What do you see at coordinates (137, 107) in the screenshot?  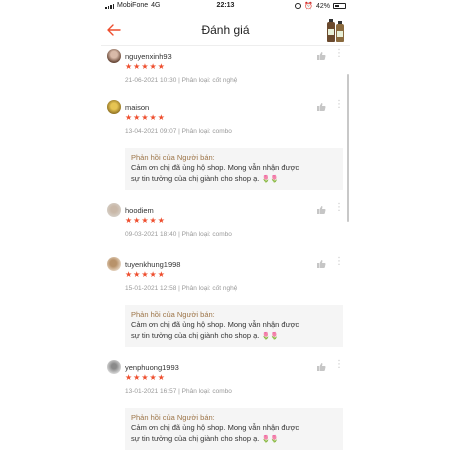 I see `review-username: maison` at bounding box center [137, 107].